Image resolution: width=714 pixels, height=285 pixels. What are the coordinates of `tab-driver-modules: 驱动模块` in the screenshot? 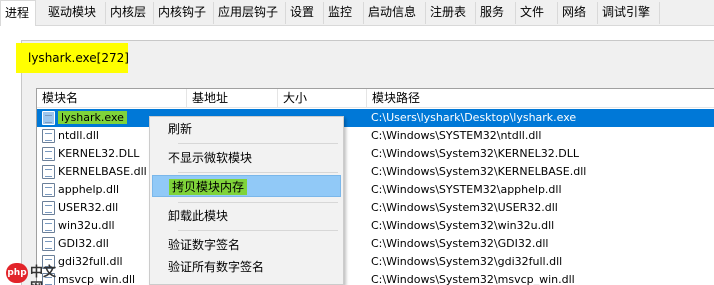 It's located at (75, 13).